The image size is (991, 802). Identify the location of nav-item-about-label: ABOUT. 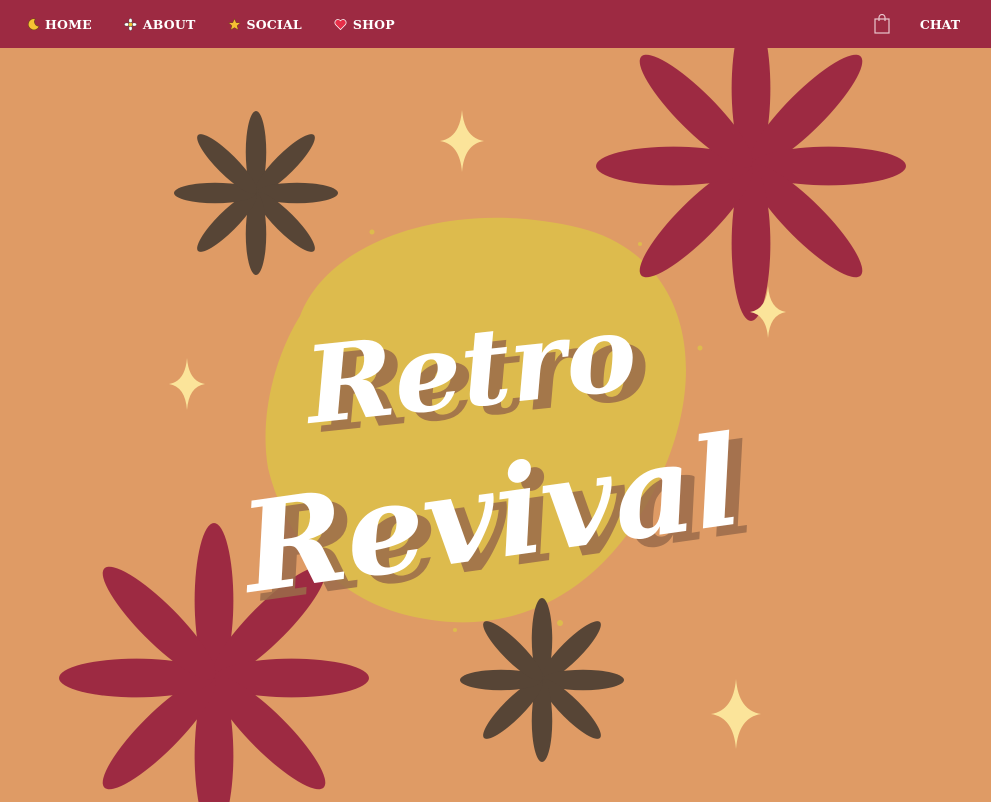
(169, 24).